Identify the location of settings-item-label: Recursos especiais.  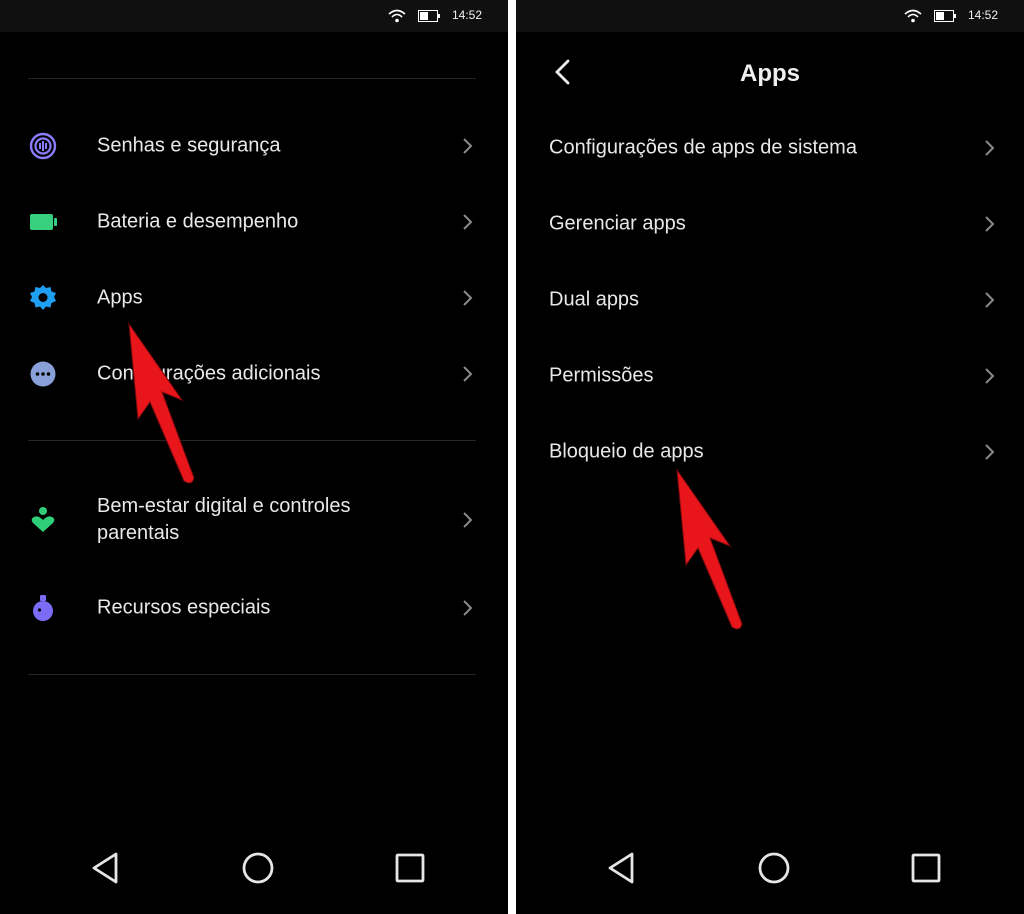
(184, 607).